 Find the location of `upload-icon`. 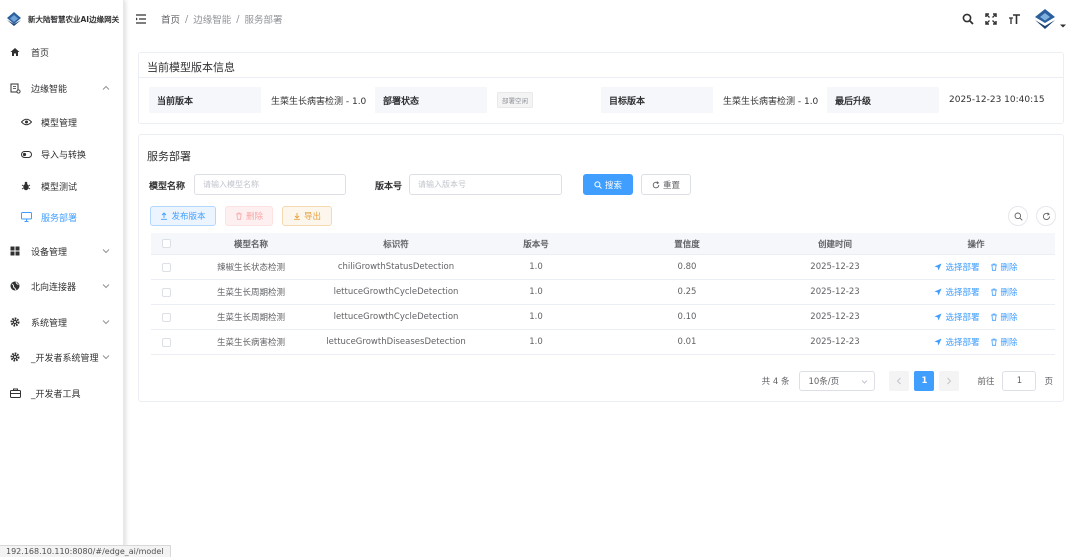

upload-icon is located at coordinates (164, 216).